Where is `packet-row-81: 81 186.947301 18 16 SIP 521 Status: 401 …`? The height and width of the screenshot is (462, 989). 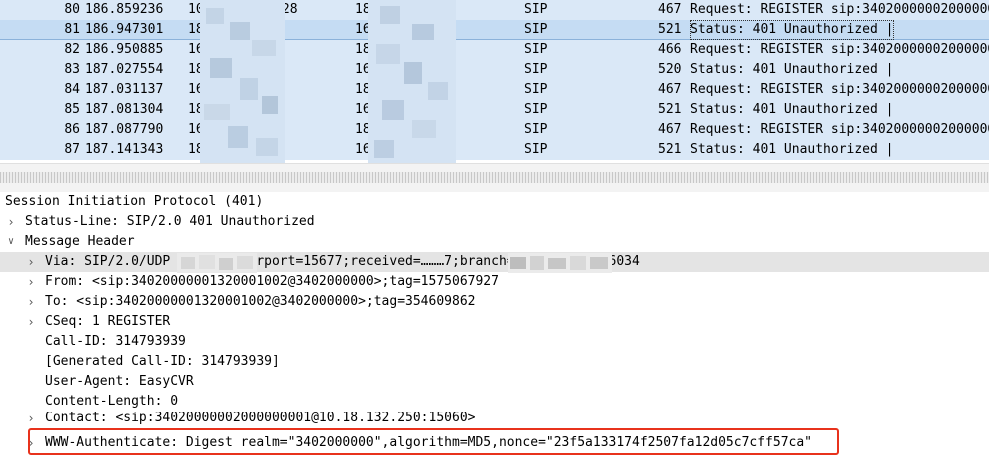 packet-row-81: 81 186.947301 18 16 SIP 521 Status: 401 … is located at coordinates (494, 30).